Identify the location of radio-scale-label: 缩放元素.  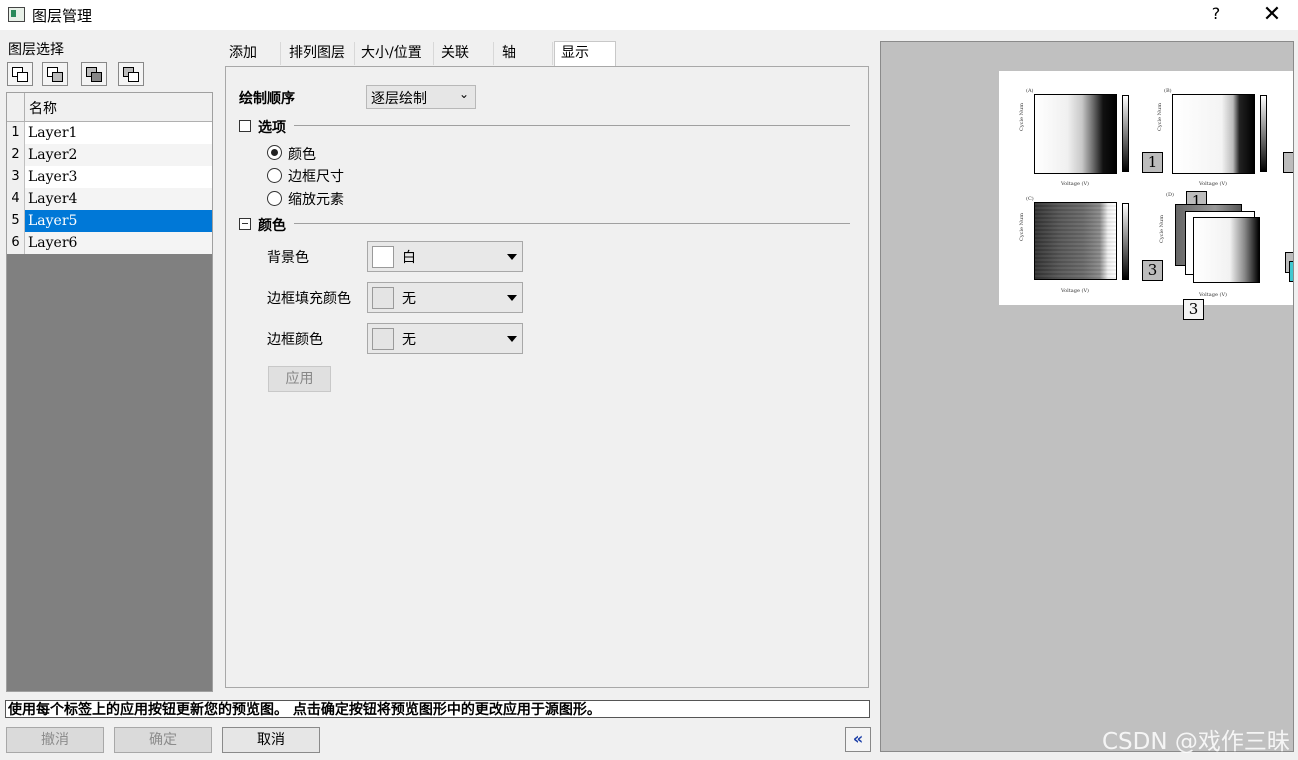
(316, 200).